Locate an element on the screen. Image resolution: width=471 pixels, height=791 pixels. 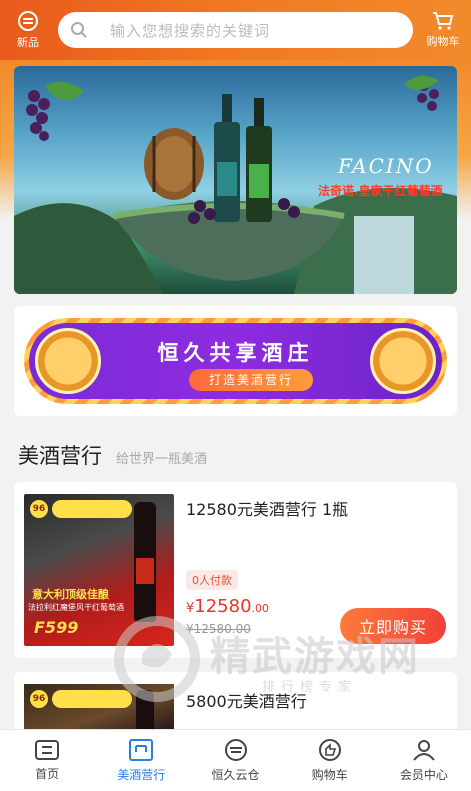
product-image: 96 意大利顶级佳酿 法拉利红魔堡风干红葡萄酒 F599 is located at coordinates (99, 570).